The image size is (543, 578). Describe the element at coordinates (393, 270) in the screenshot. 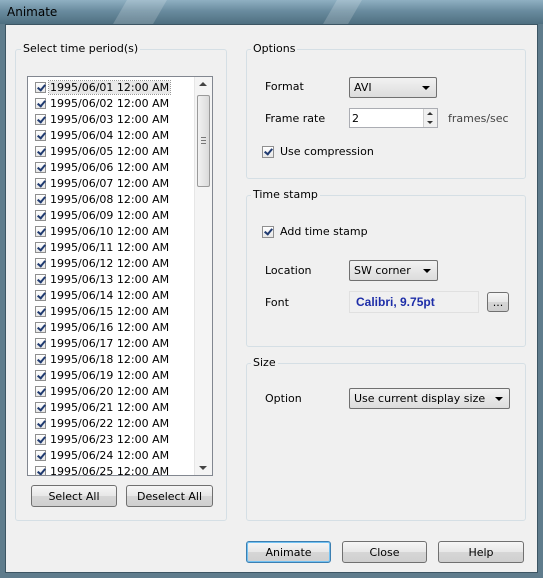

I see `location-select: SW corner` at that location.